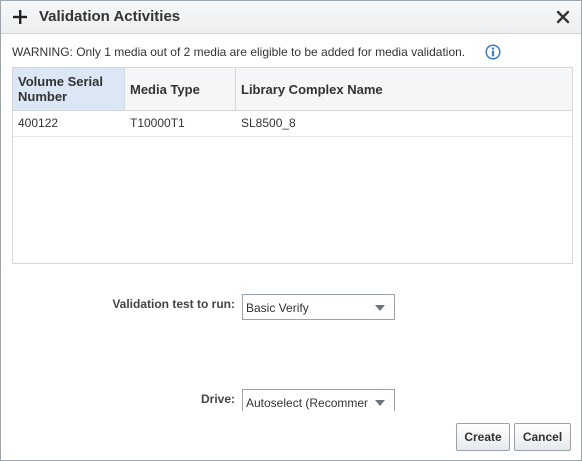 This screenshot has height=461, width=582. What do you see at coordinates (291, 17) in the screenshot?
I see `dialog-titlebar: Validation Activities` at bounding box center [291, 17].